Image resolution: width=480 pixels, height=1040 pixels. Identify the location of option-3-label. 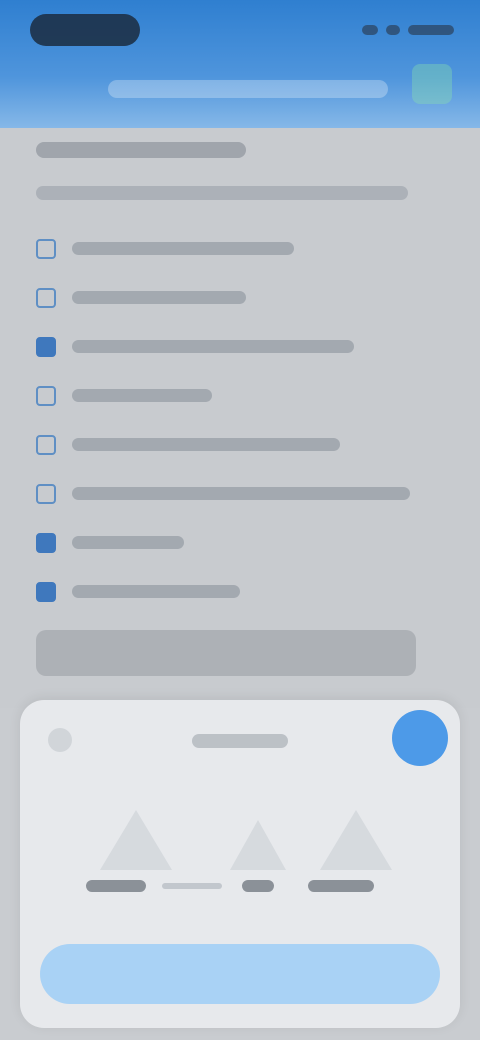
(341, 886).